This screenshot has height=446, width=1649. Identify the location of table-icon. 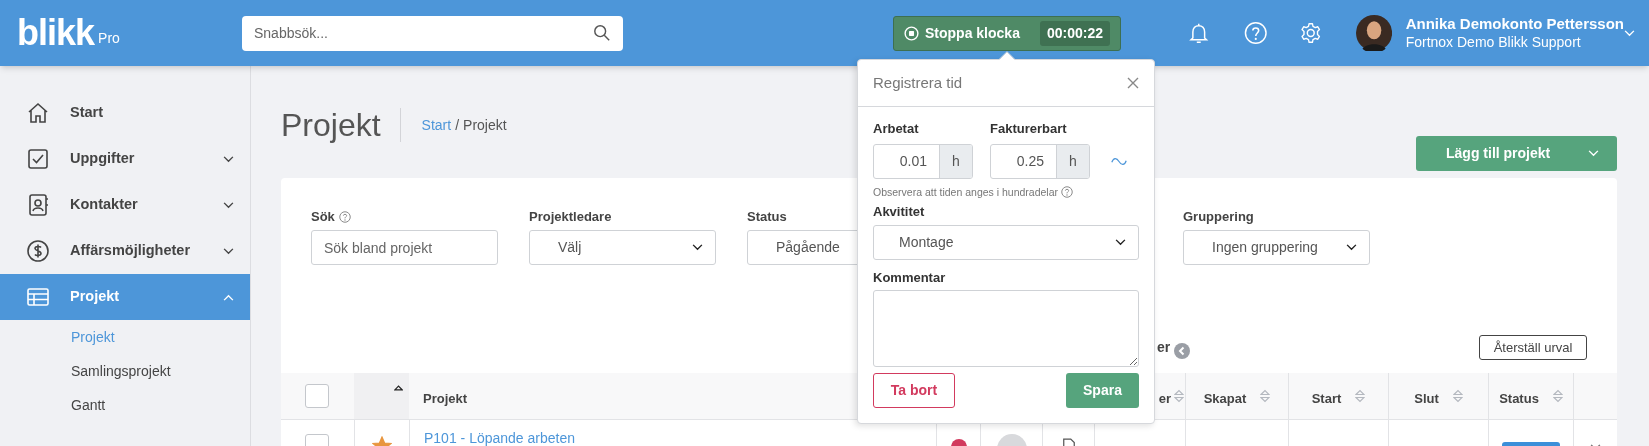
(38, 297).